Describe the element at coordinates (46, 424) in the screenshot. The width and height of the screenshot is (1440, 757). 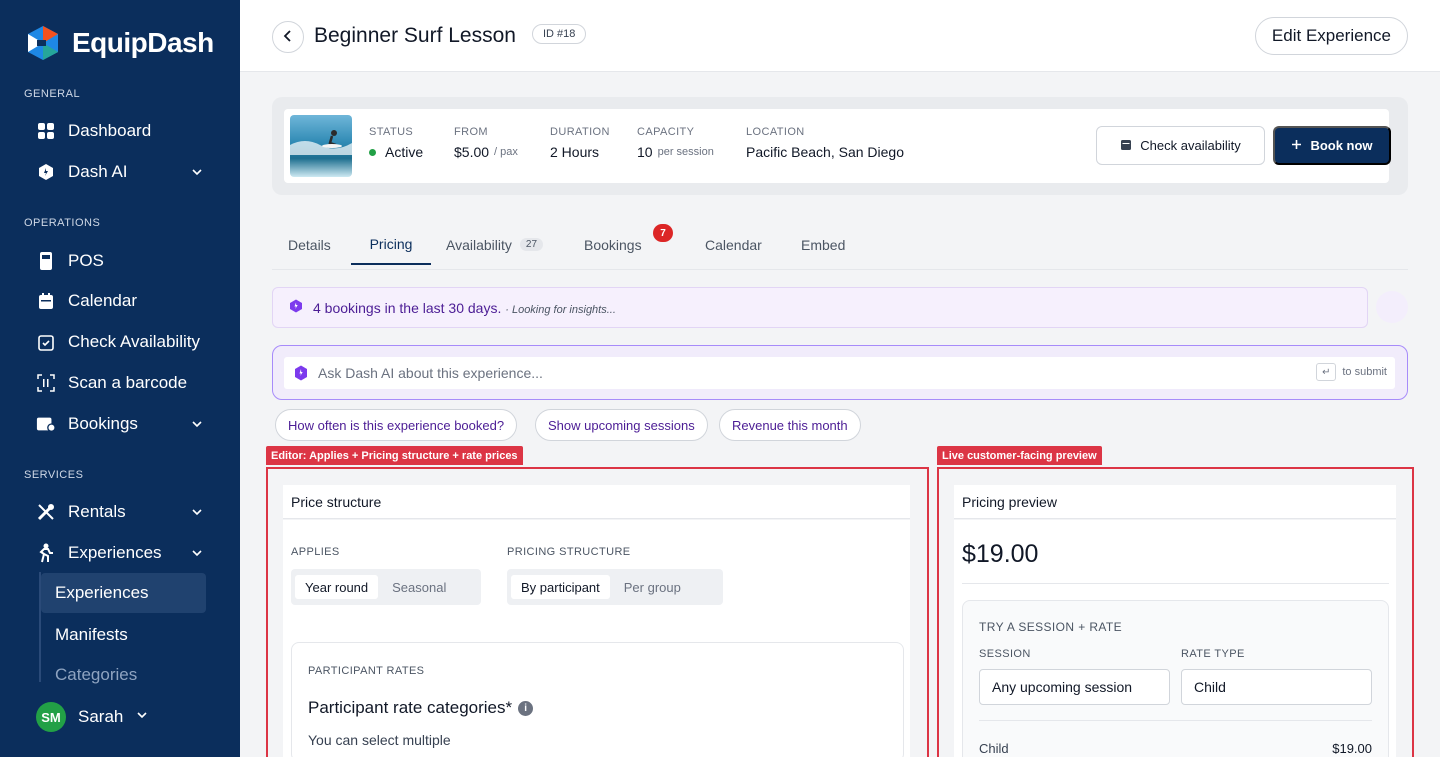
I see `bookings-icon` at that location.